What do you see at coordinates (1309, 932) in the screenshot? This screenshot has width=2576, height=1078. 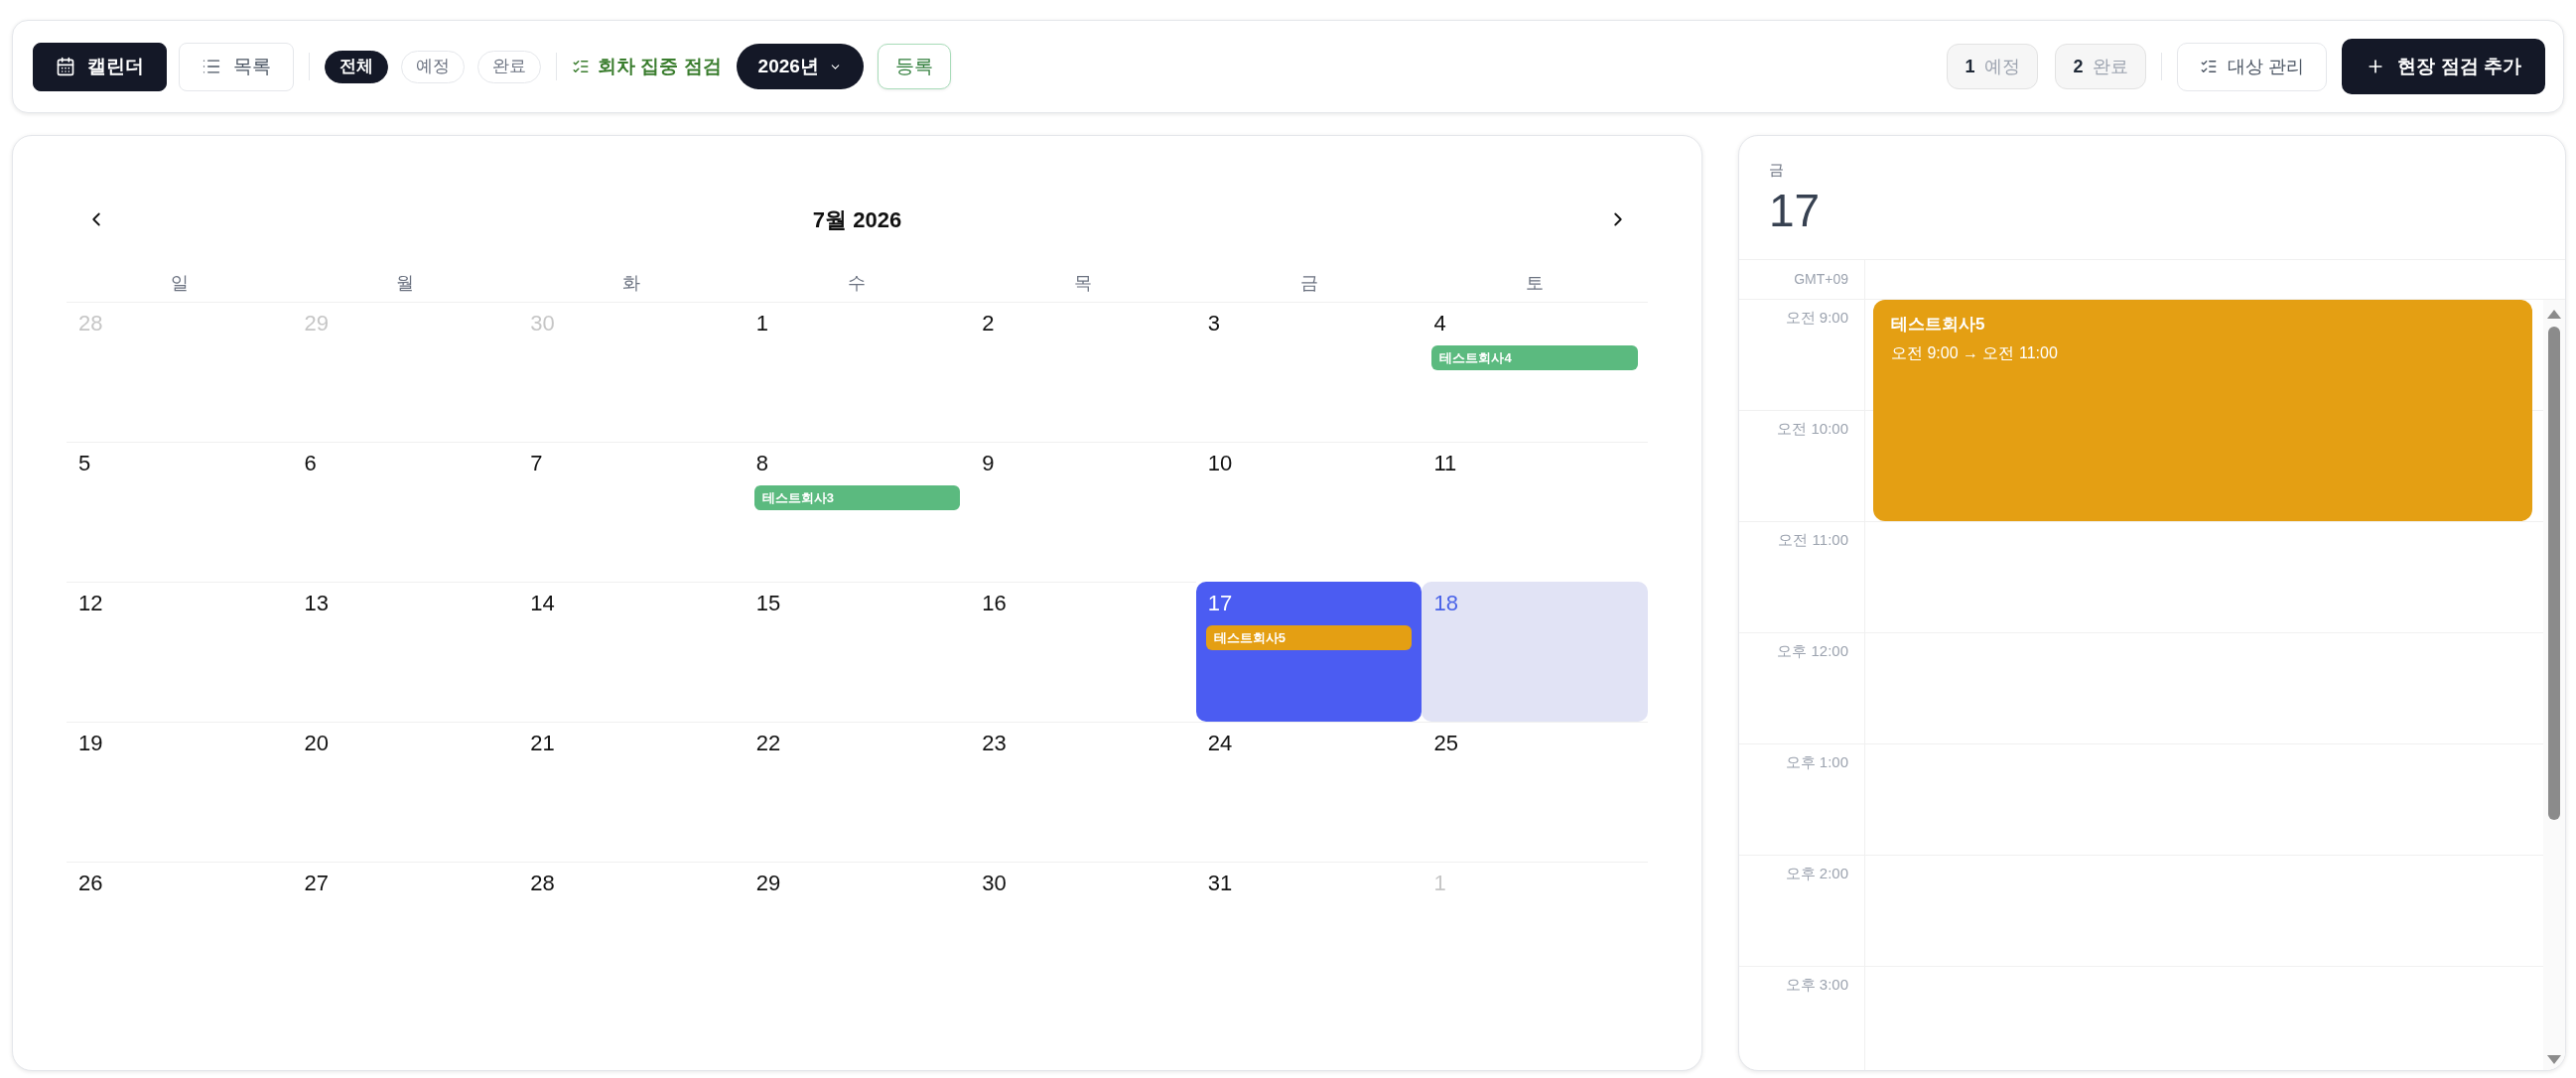 I see `day-cell: 31` at bounding box center [1309, 932].